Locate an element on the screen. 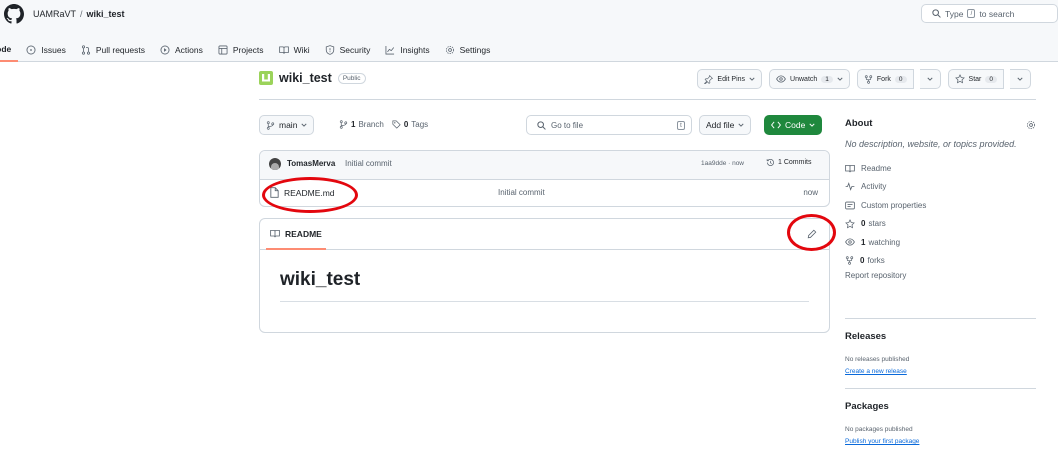 This screenshot has width=1058, height=466. tab-actions: Actions is located at coordinates (181, 50).